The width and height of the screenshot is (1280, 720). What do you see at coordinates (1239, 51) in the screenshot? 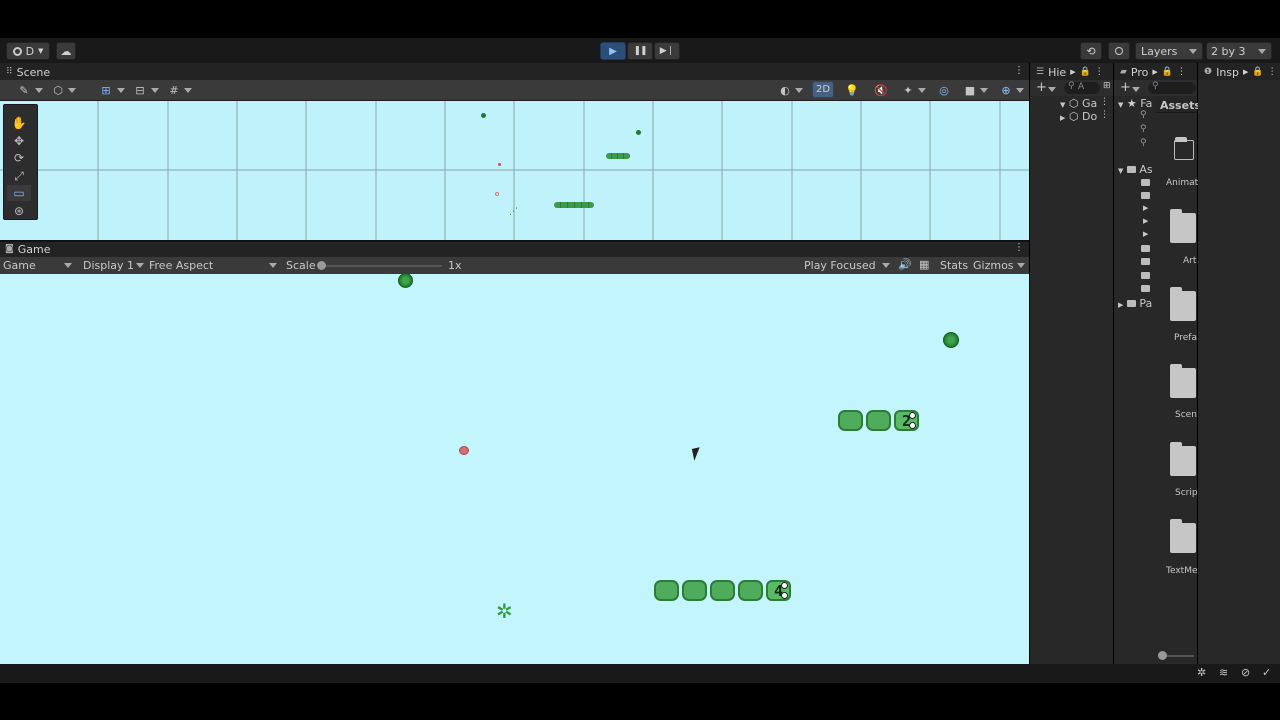
I see `layout-dropdown: 2 by 3` at bounding box center [1239, 51].